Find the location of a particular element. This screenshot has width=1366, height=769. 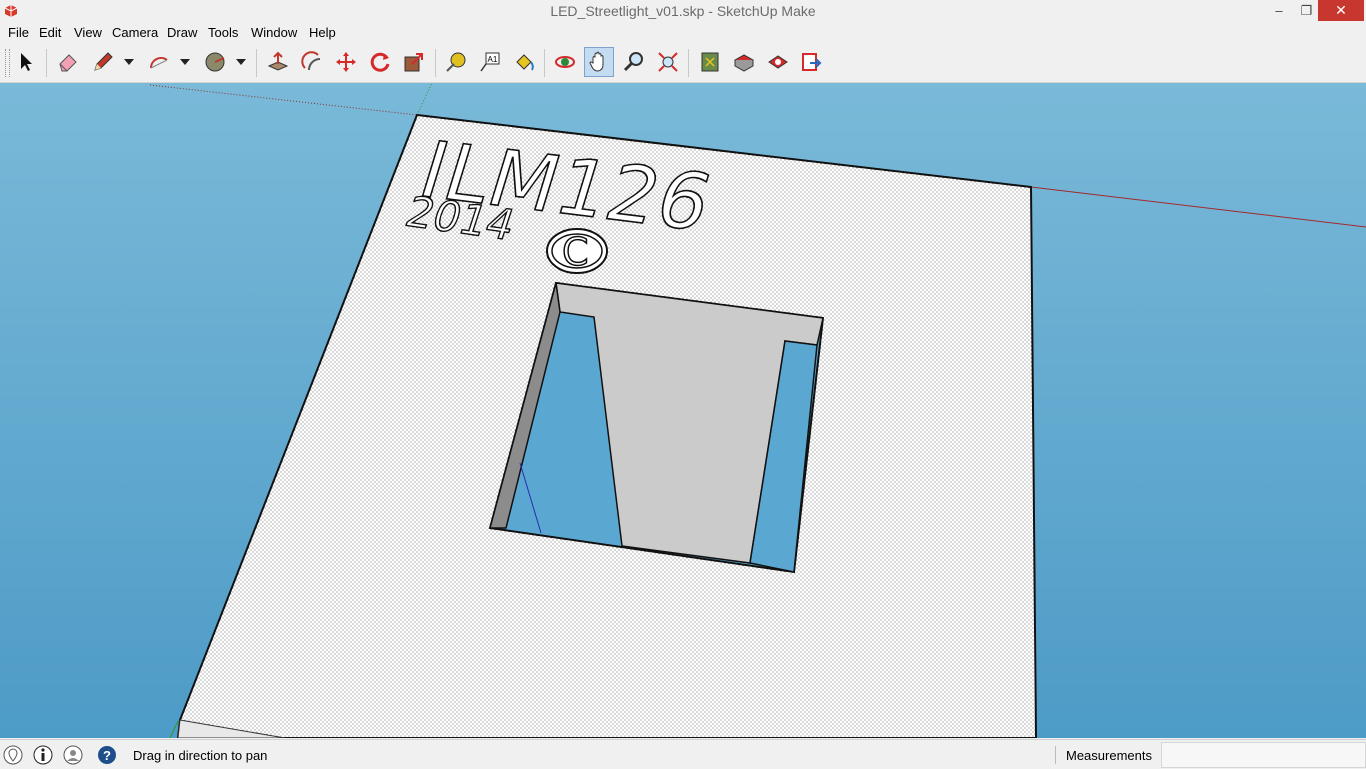

paint-bucket-tool is located at coordinates (524, 62).